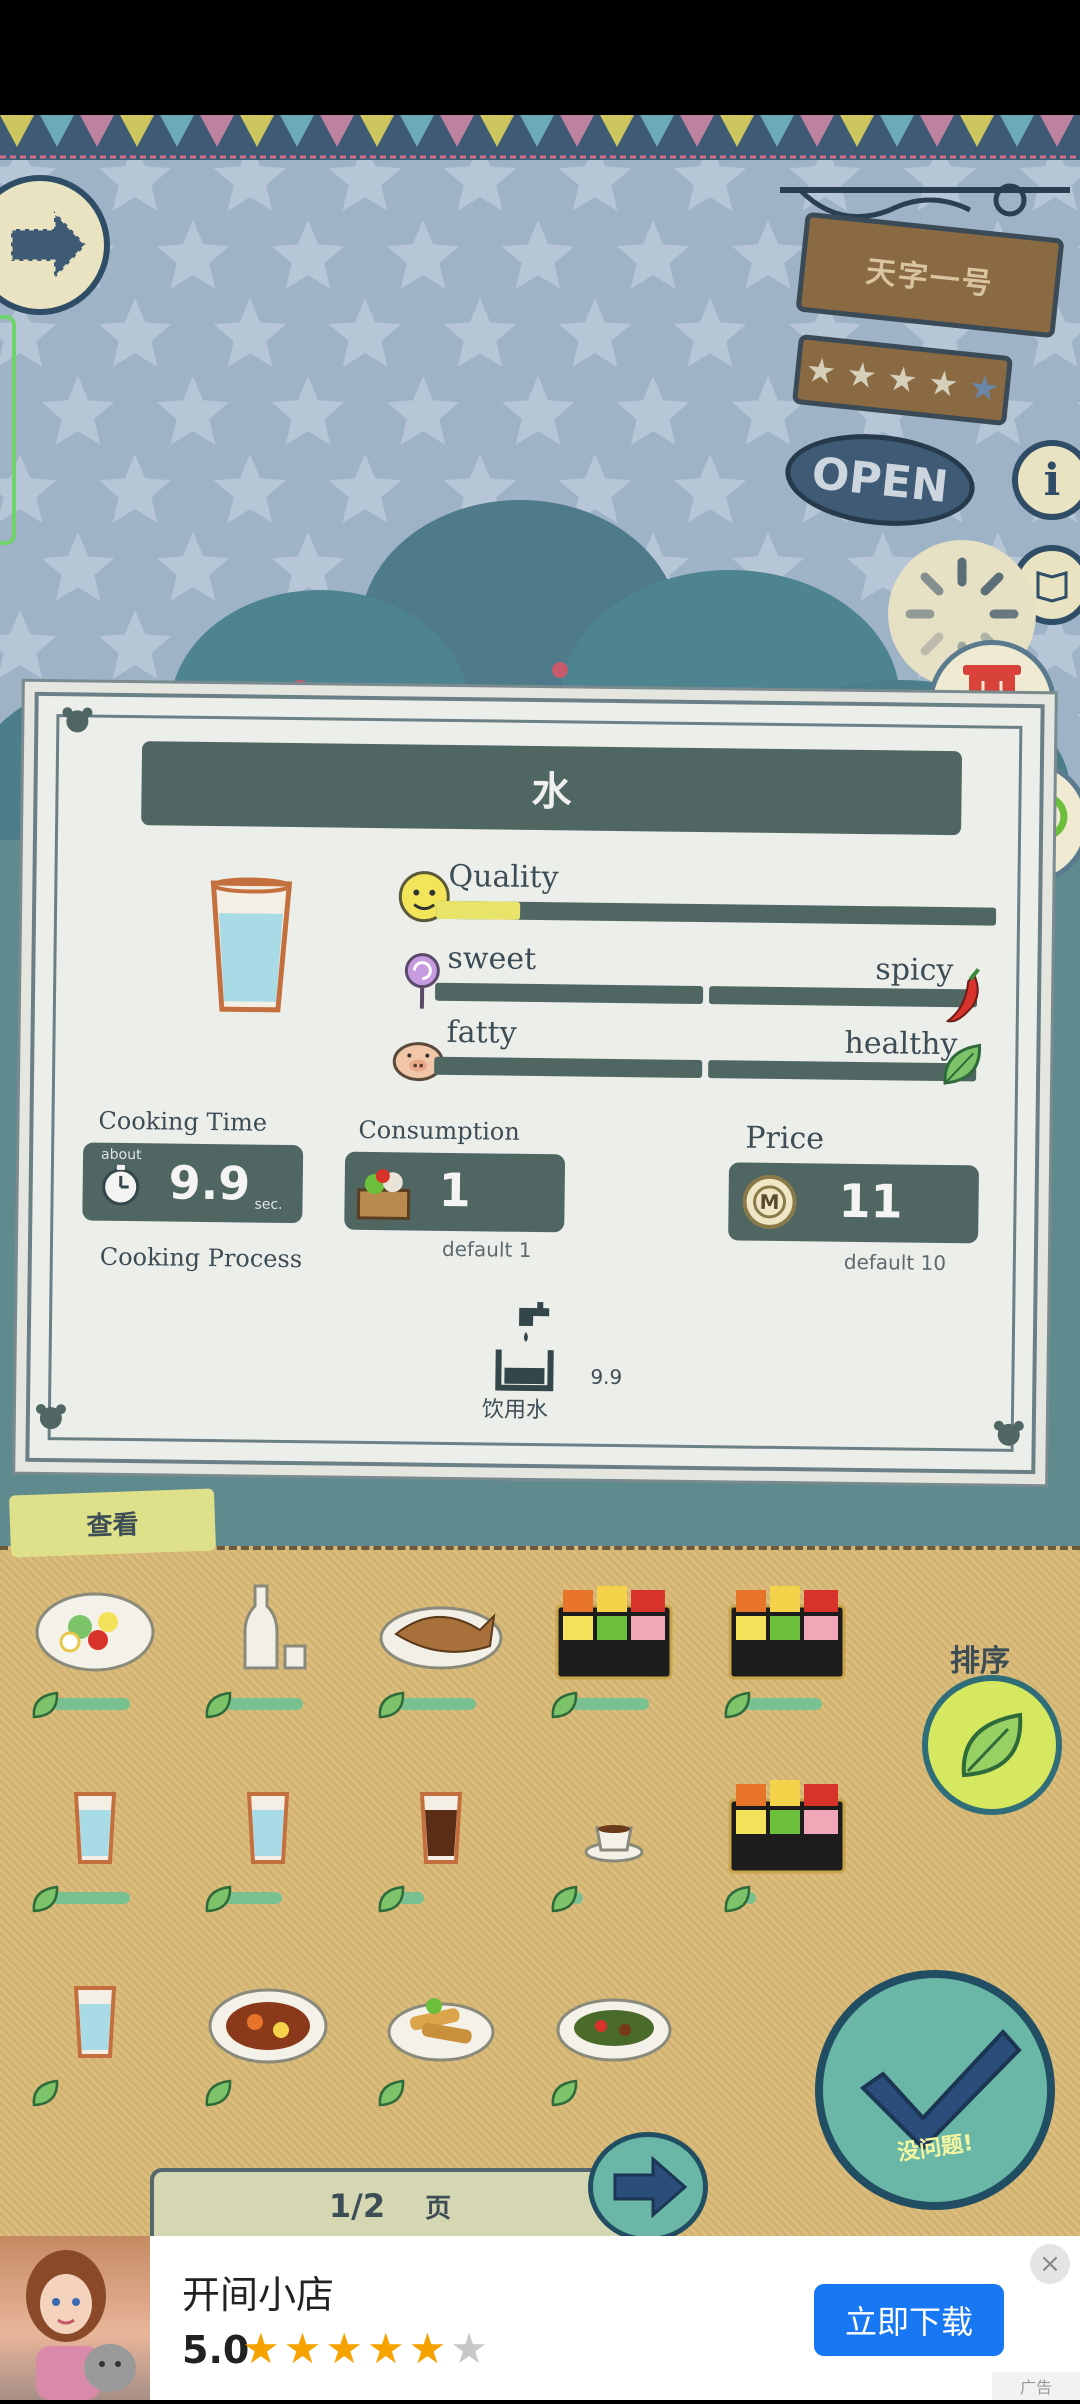 The image size is (1080, 2404). What do you see at coordinates (515, 1407) in the screenshot?
I see `process-step-name: 饮用水` at bounding box center [515, 1407].